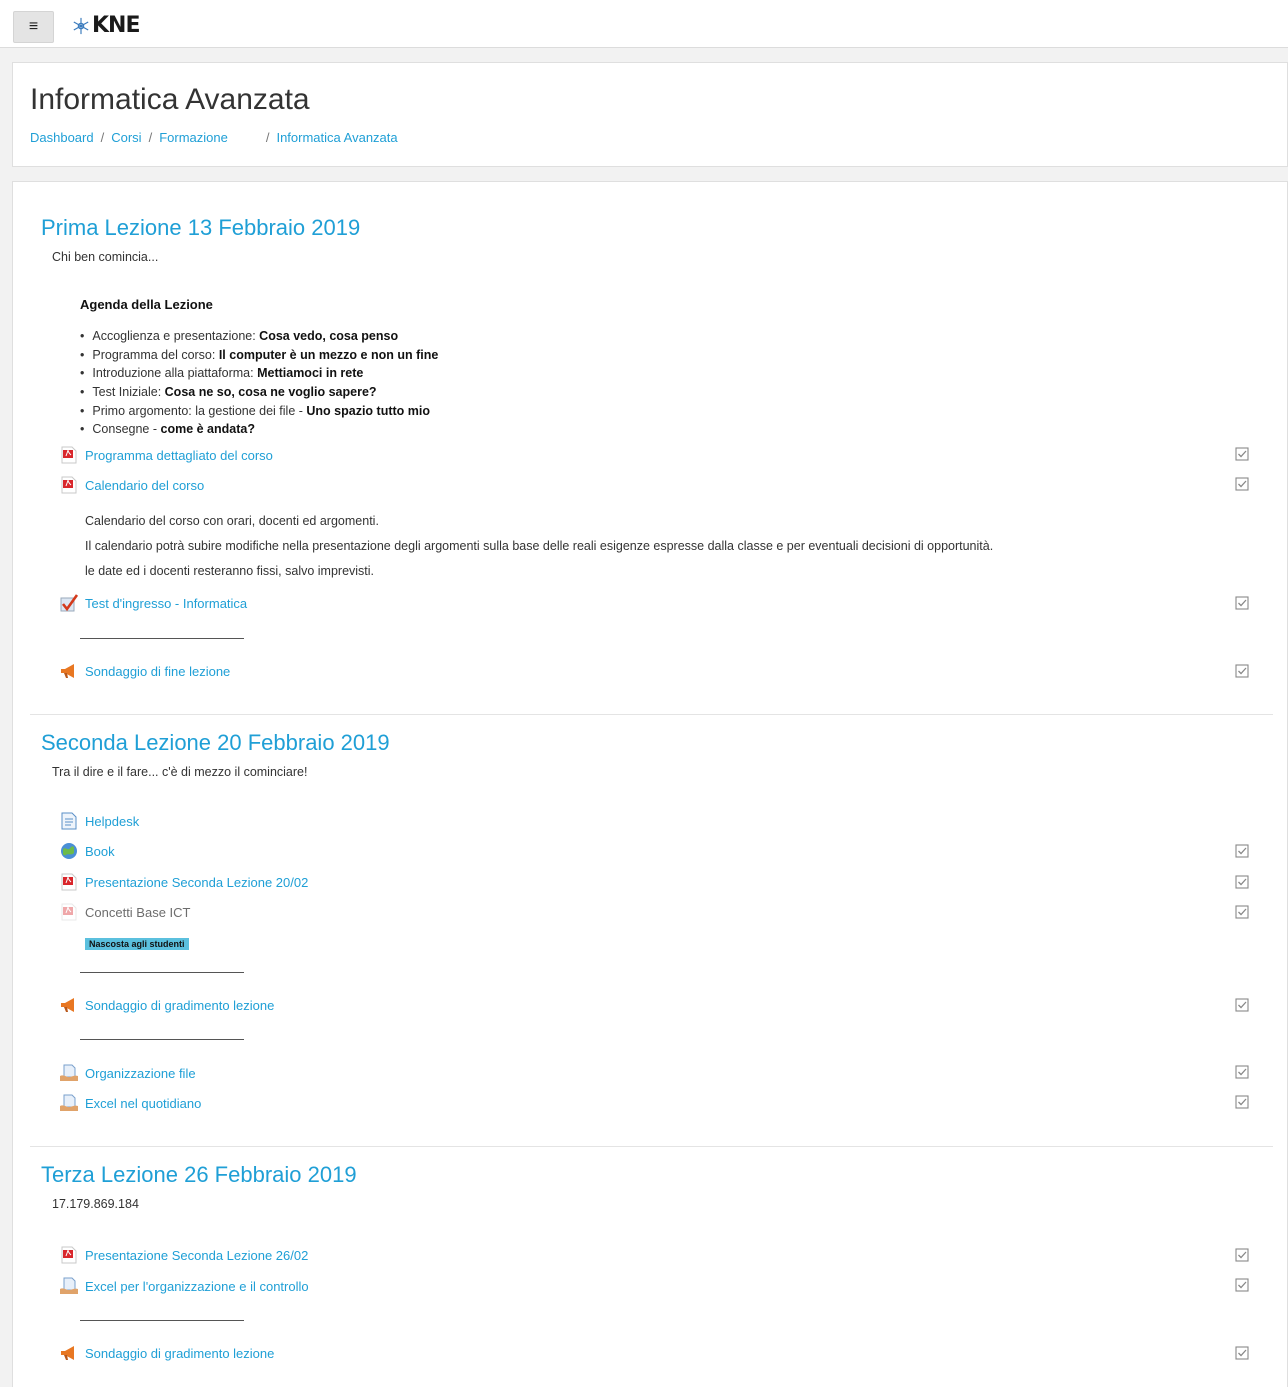 The width and height of the screenshot is (1288, 1387). What do you see at coordinates (143, 1103) in the screenshot?
I see `activity-link: Excel nel quotidiano` at bounding box center [143, 1103].